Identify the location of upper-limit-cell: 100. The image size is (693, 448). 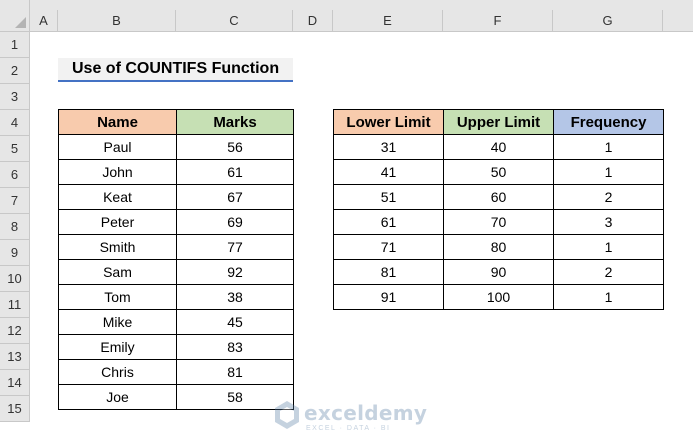
(498, 297).